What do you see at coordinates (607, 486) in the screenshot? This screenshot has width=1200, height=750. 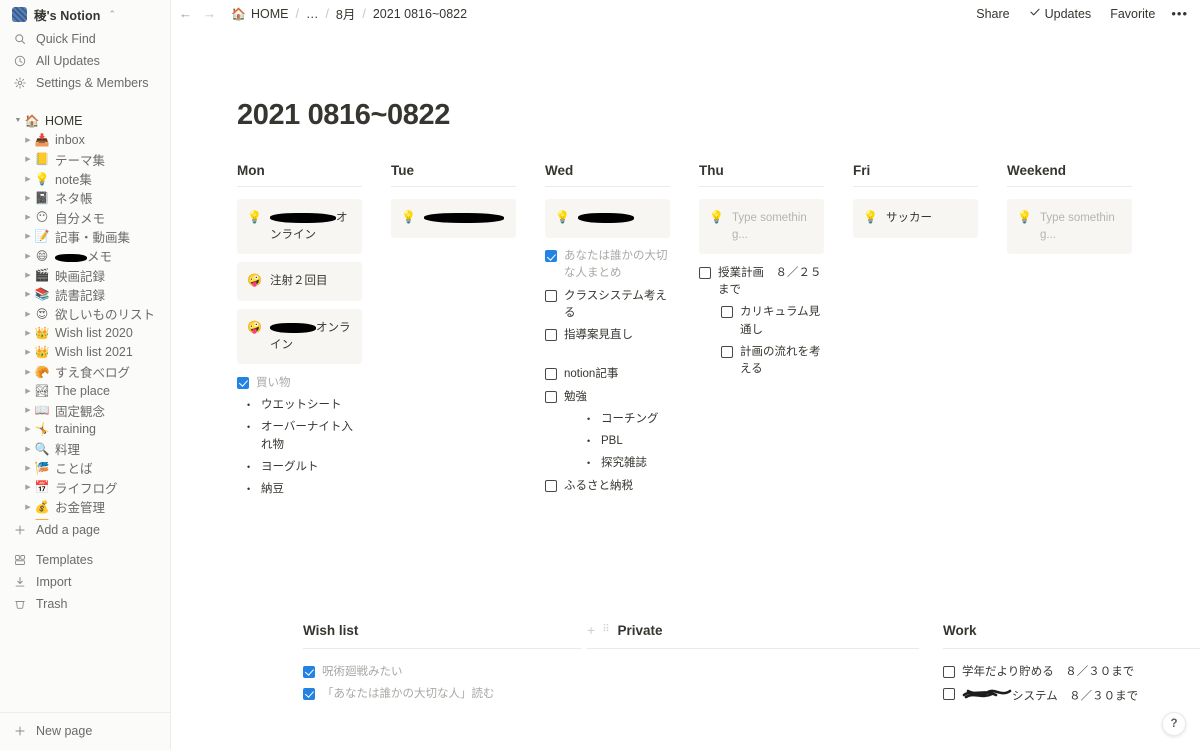 I see `todo-item: ふるさと納税` at bounding box center [607, 486].